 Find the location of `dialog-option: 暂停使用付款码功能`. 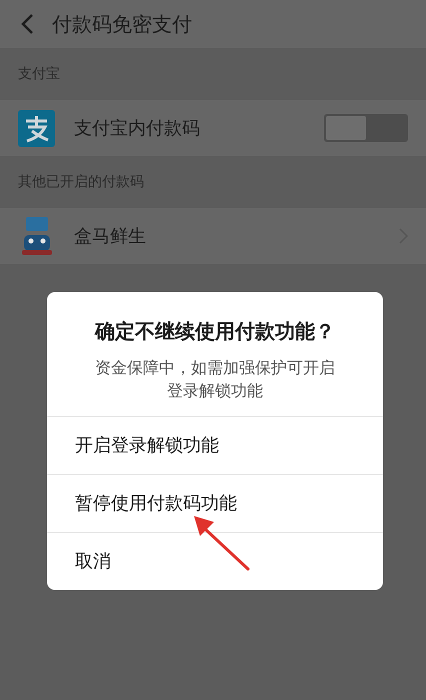

dialog-option: 暂停使用付款码功能 is located at coordinates (156, 503).